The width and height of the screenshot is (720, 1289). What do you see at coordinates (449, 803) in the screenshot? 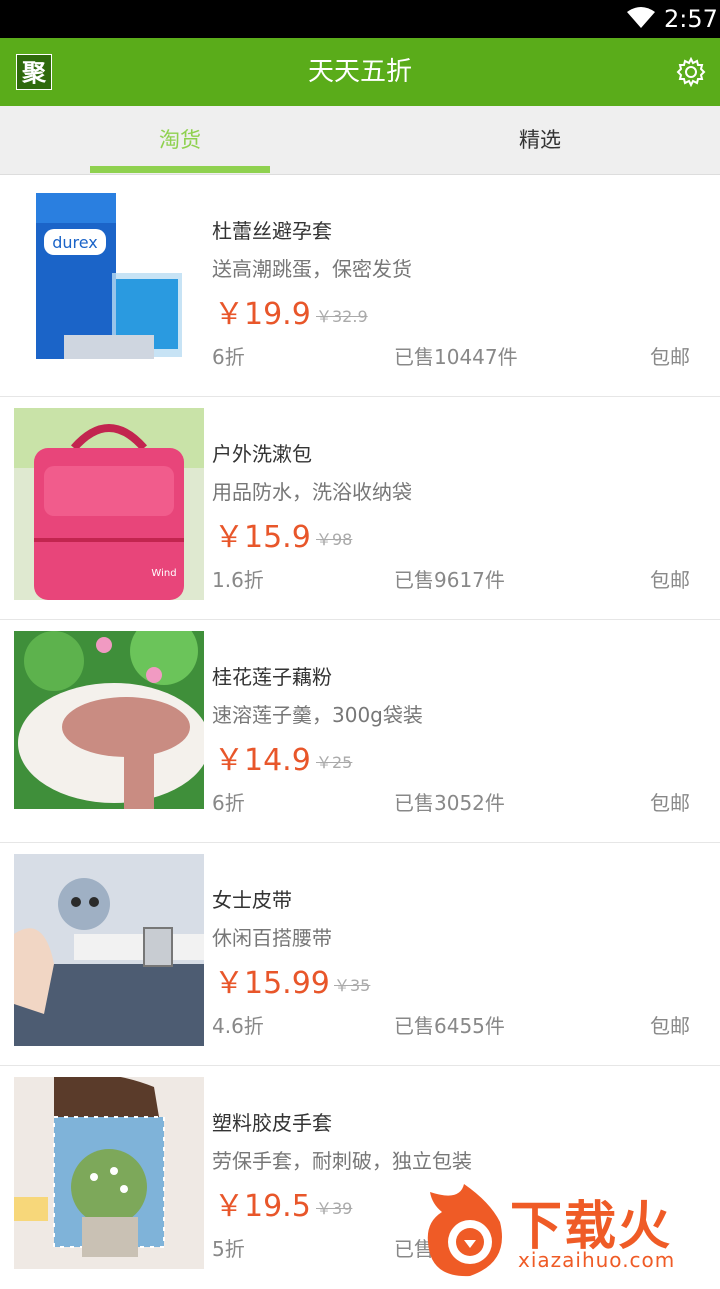
I see `sold-count: 已售3052件` at bounding box center [449, 803].